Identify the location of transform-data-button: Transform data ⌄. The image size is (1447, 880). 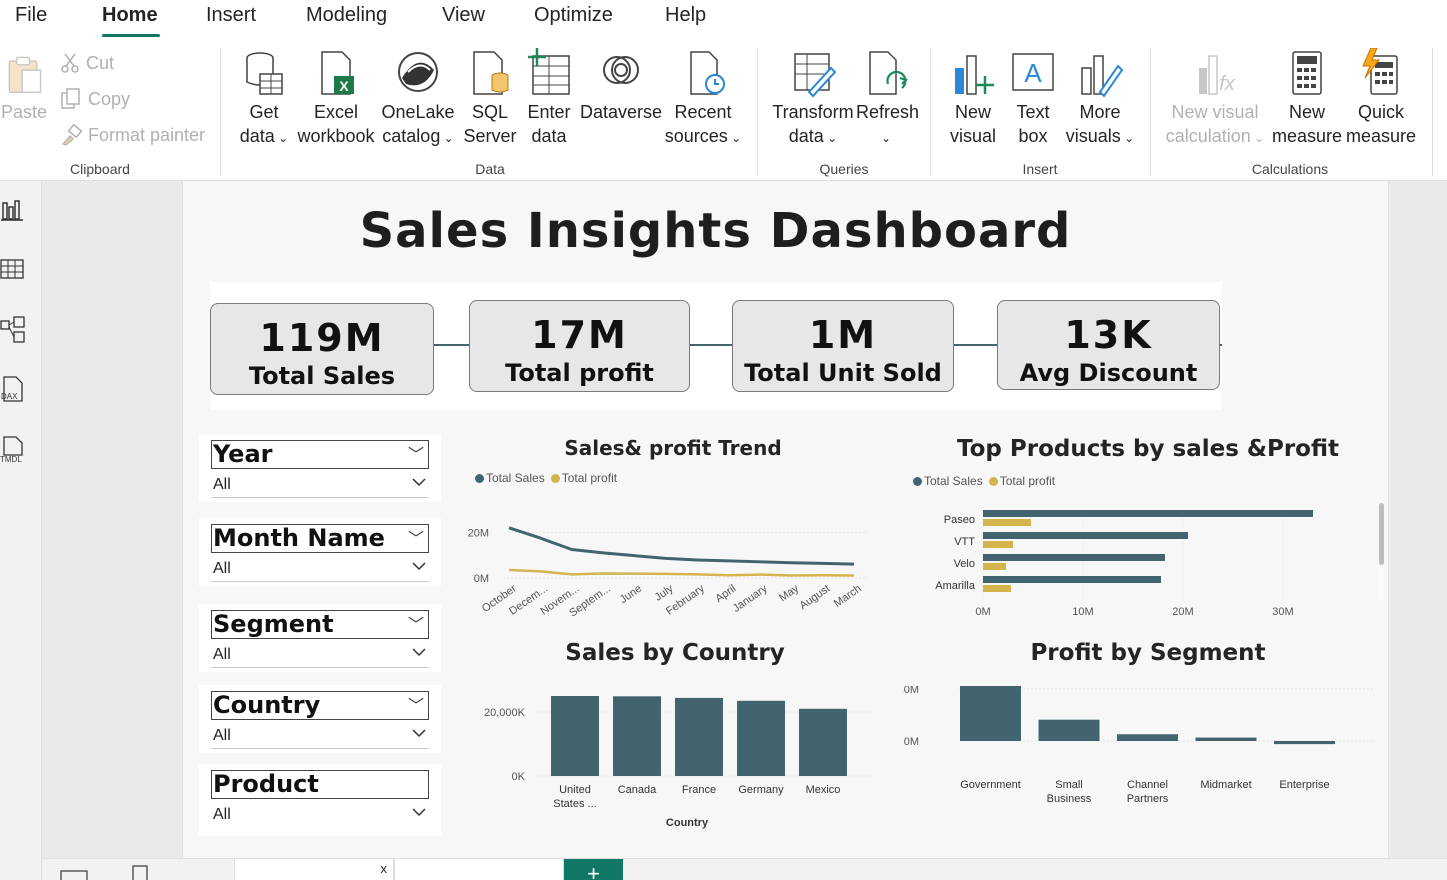
(813, 99).